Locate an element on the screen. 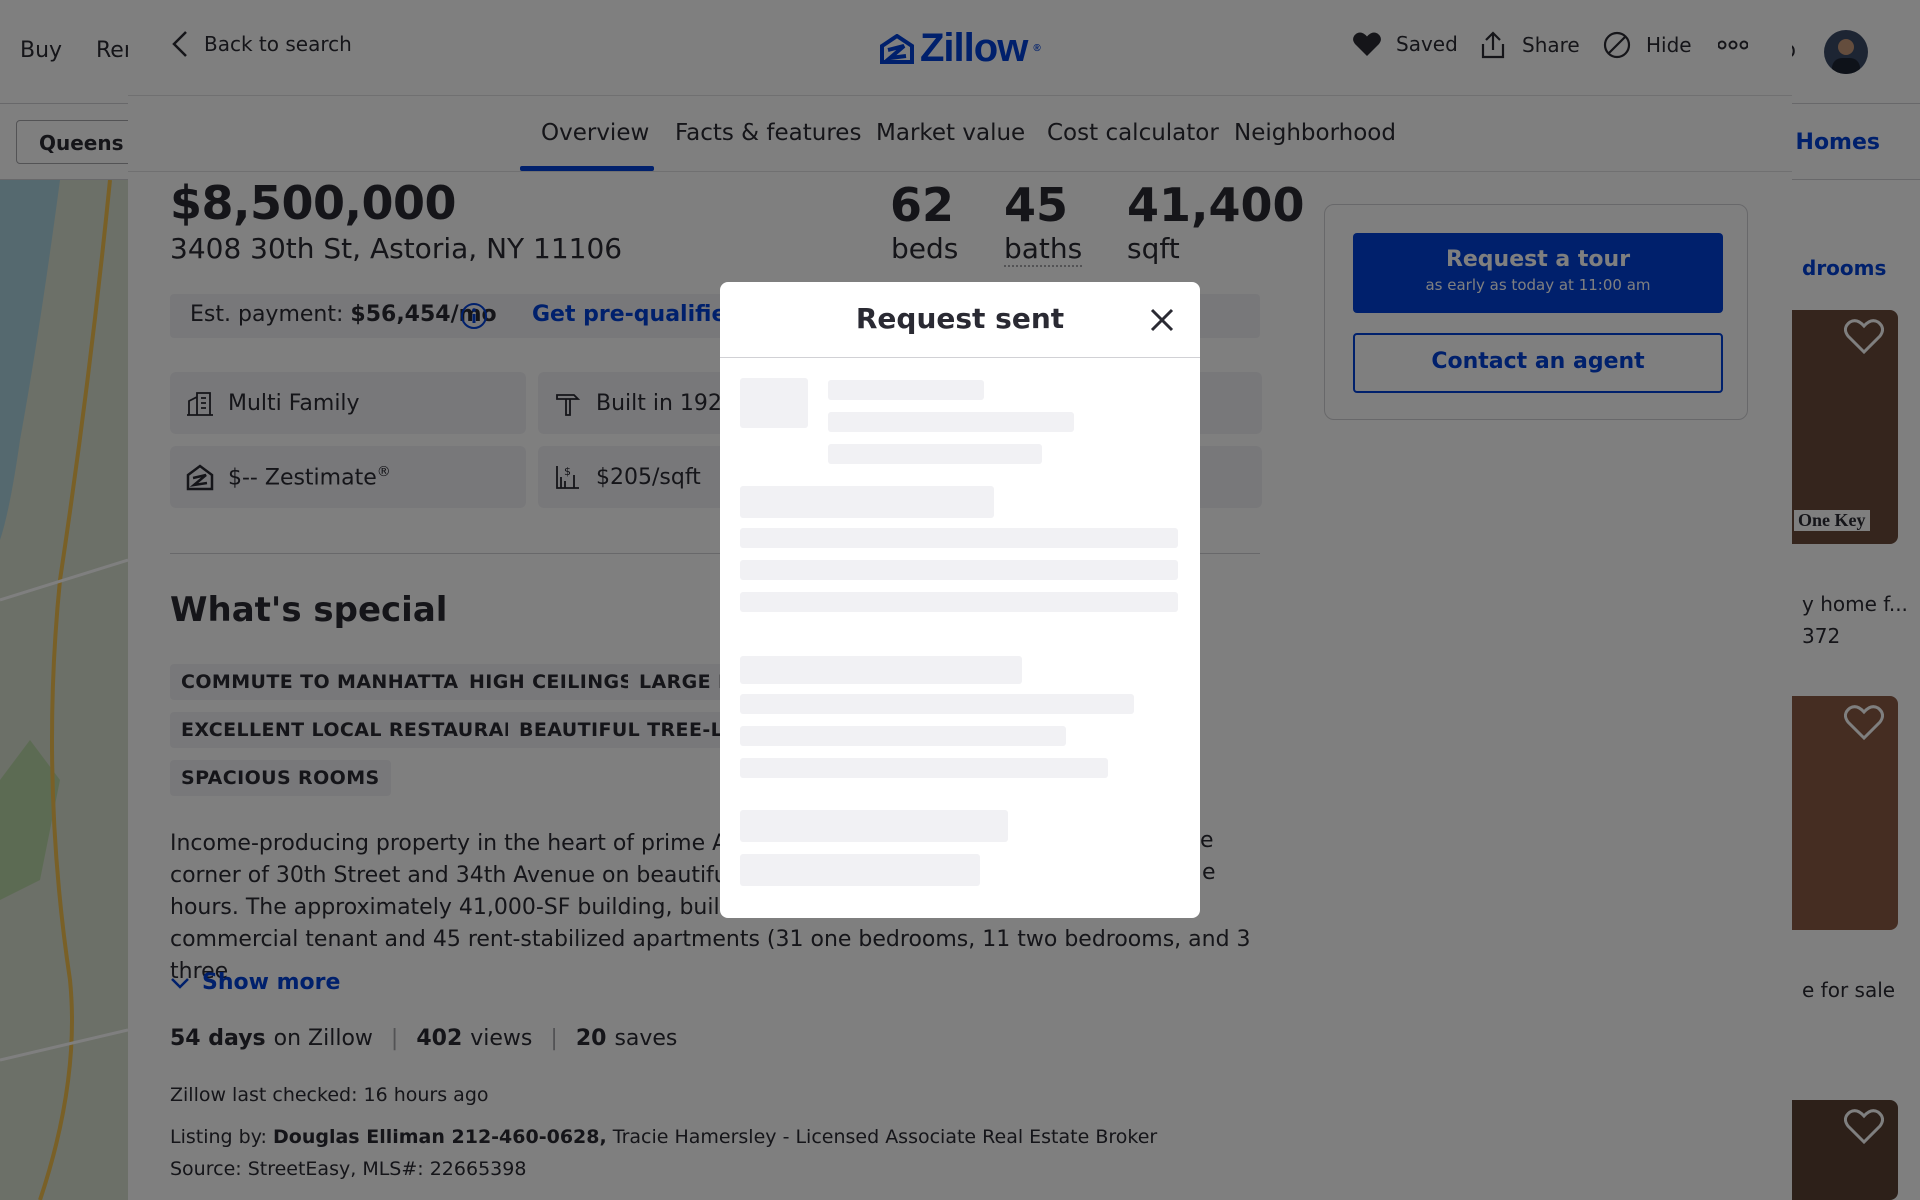  dialog-title: Request sent is located at coordinates (960, 318).